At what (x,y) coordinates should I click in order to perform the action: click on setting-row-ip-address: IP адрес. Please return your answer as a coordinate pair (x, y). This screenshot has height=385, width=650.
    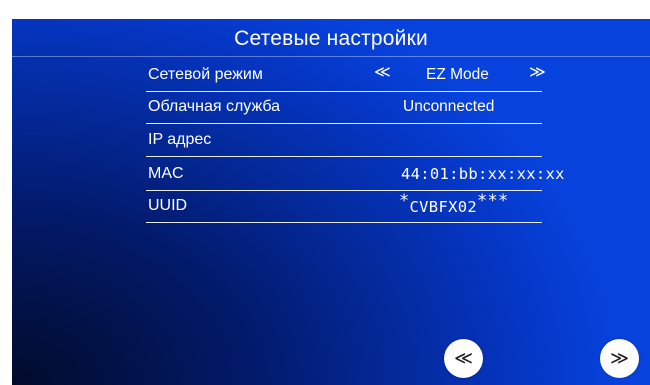
    Looking at the image, I should click on (344, 141).